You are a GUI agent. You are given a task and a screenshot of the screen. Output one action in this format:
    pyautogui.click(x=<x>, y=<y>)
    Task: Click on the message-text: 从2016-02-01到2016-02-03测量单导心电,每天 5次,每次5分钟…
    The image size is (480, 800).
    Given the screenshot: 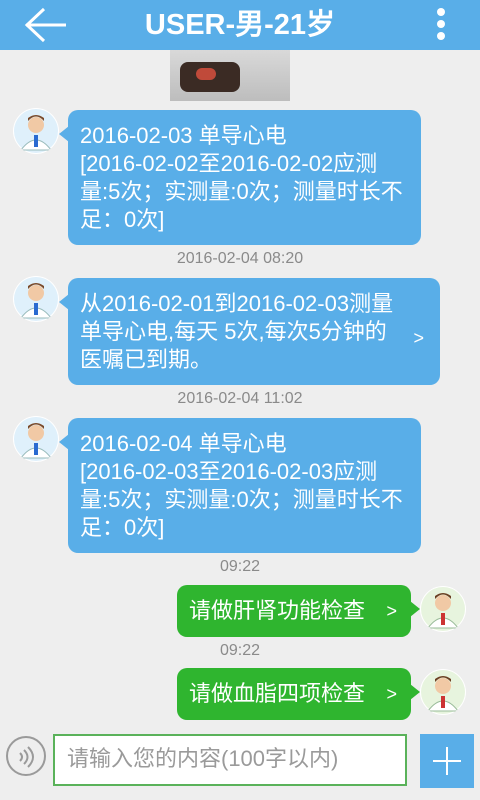 What is the action you would take?
    pyautogui.click(x=237, y=331)
    